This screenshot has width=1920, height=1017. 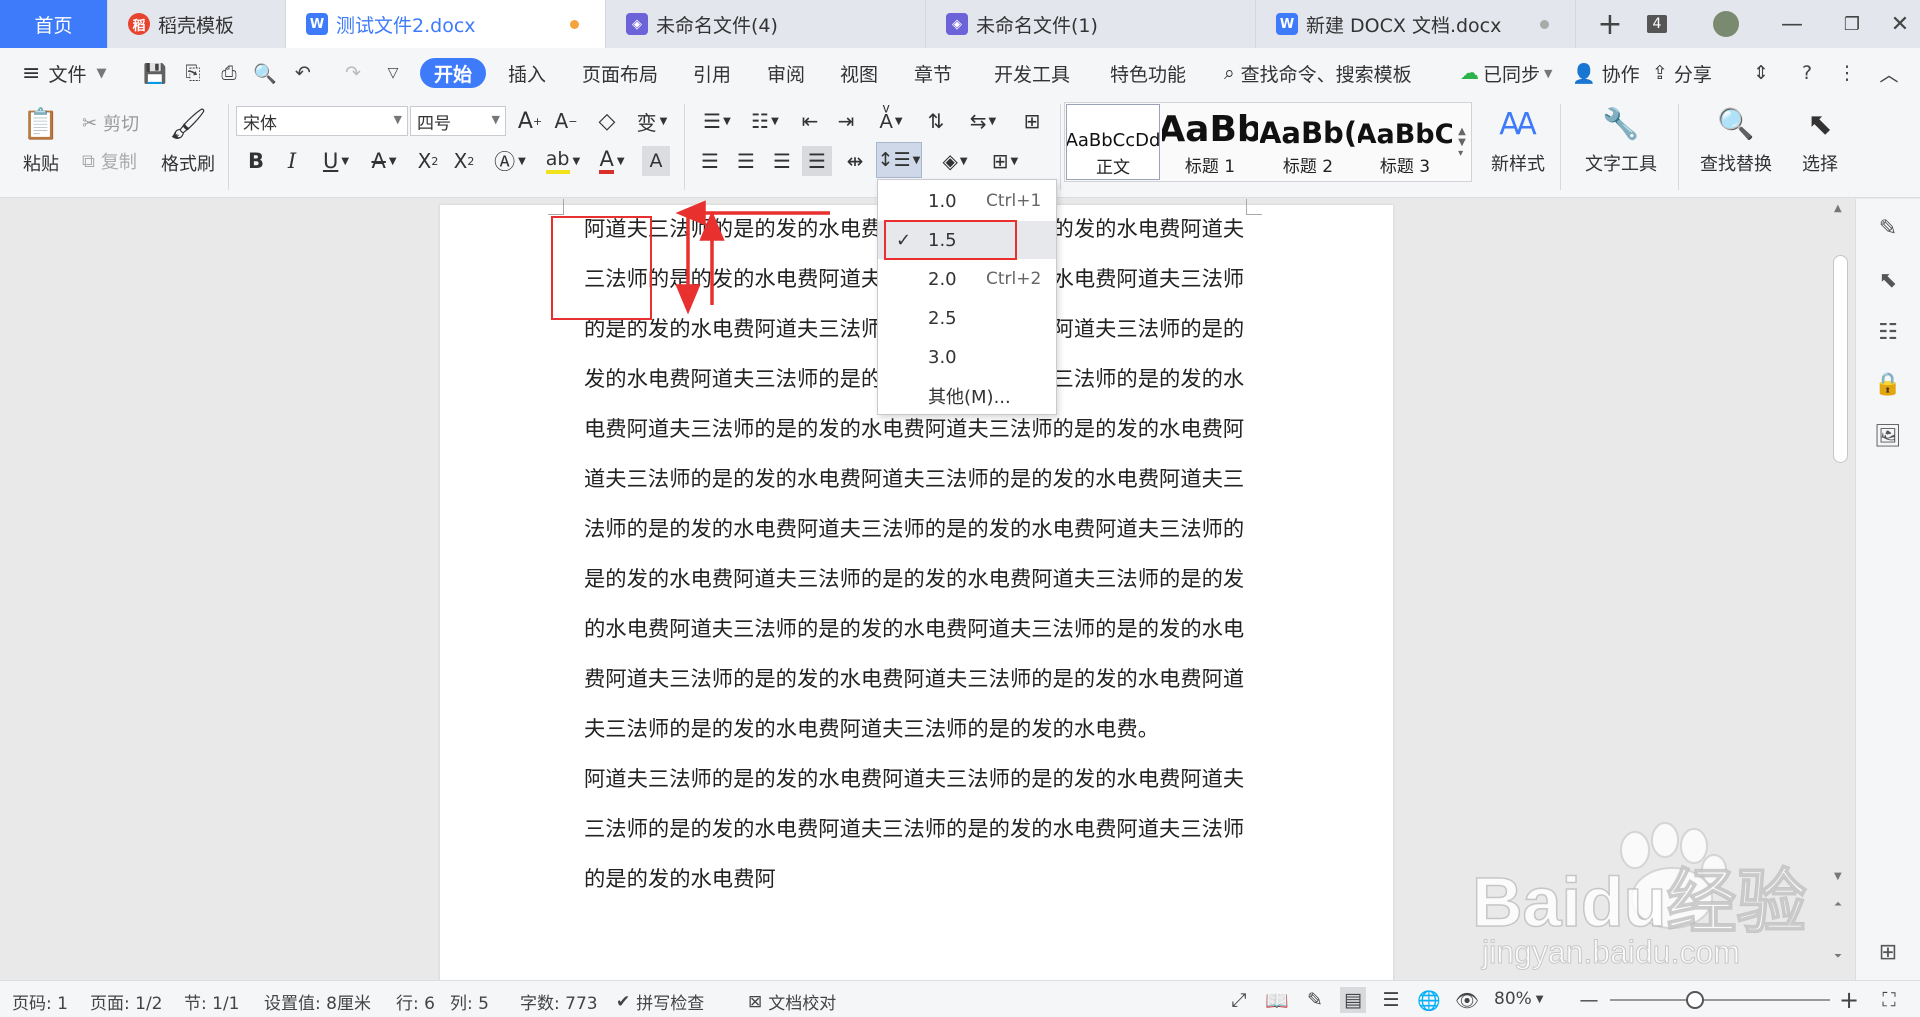 What do you see at coordinates (967, 318) in the screenshot?
I see `line-spacing-option-2-5: 2.5` at bounding box center [967, 318].